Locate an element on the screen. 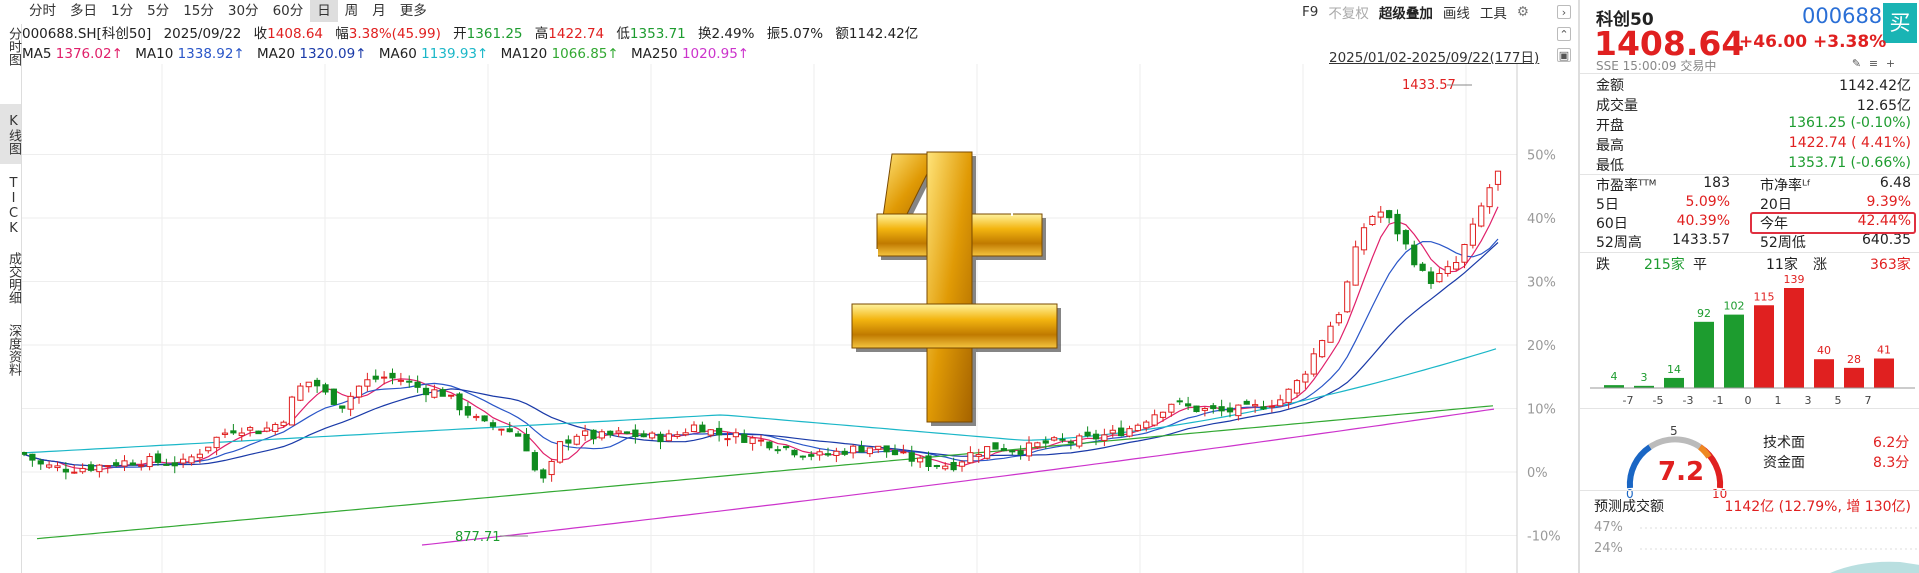 This screenshot has height=573, width=1919. valuation-cell: 20日 is located at coordinates (1776, 205).